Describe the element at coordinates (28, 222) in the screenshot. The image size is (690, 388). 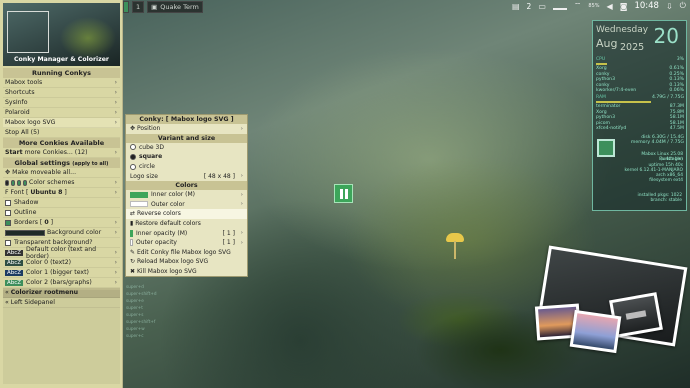
I see `borders-label: Borders [` at that location.